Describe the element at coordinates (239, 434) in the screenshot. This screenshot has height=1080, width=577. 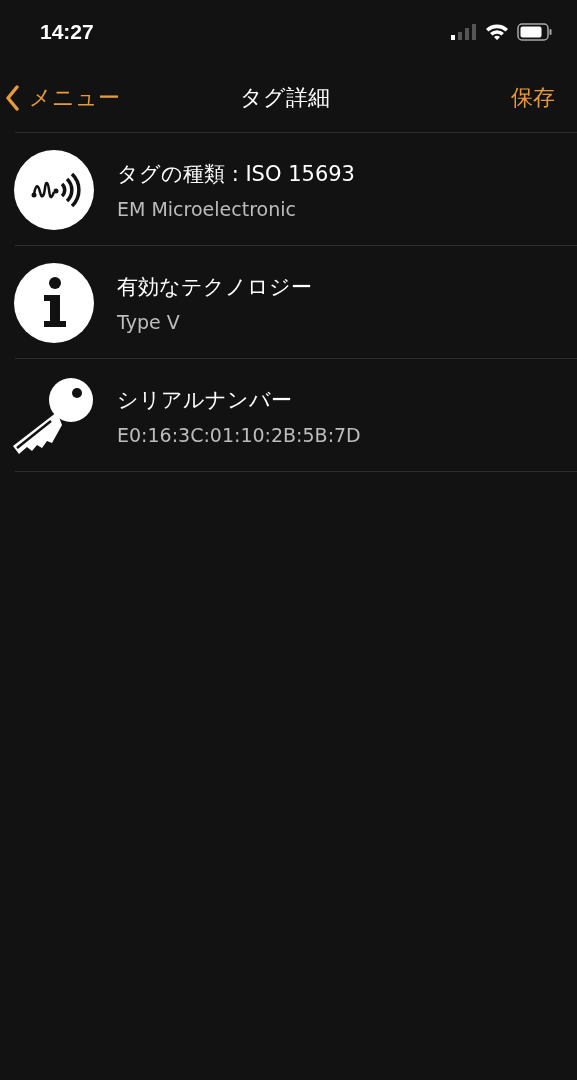
I see `row-value: E0:16:3C:01:10:2B:5B:7D` at that location.